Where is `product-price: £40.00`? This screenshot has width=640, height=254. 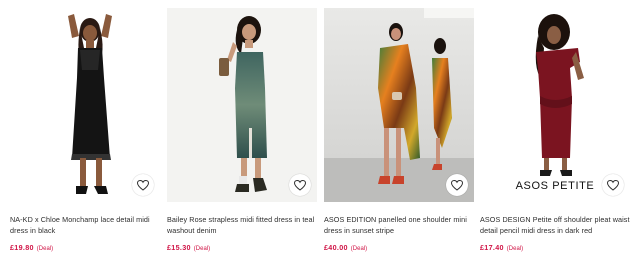 product-price: £40.00 is located at coordinates (336, 247).